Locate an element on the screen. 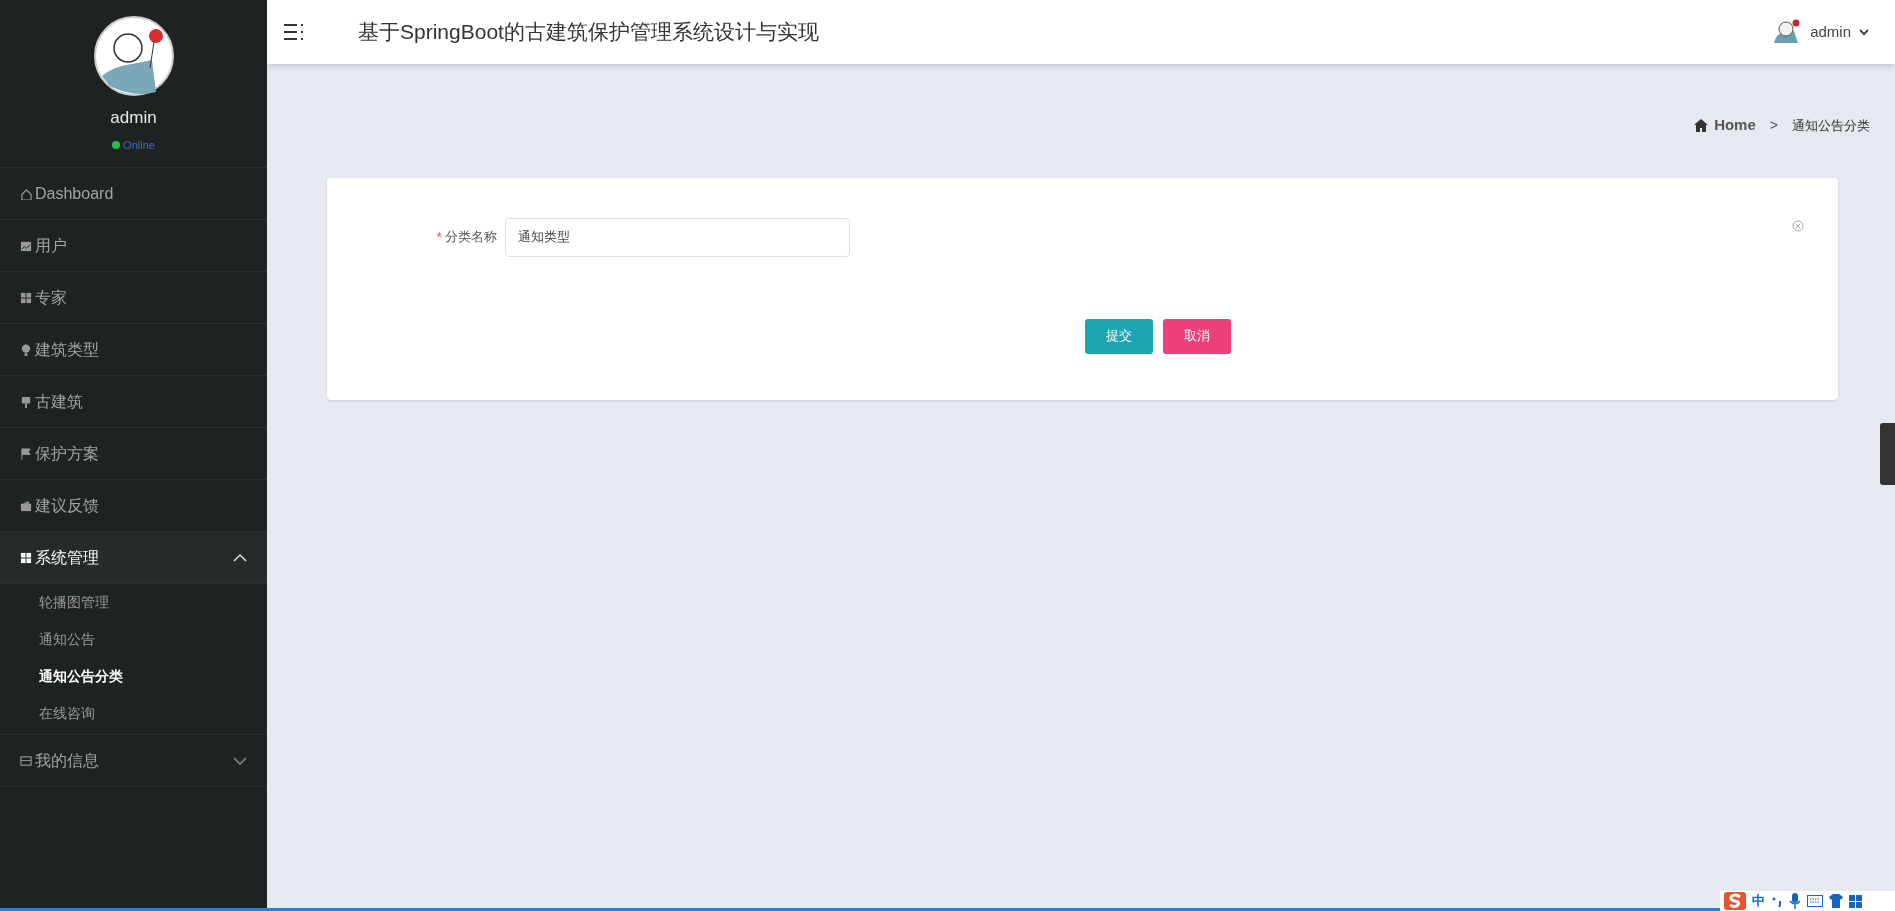  menu-item: 系统管理 is located at coordinates (133, 557).